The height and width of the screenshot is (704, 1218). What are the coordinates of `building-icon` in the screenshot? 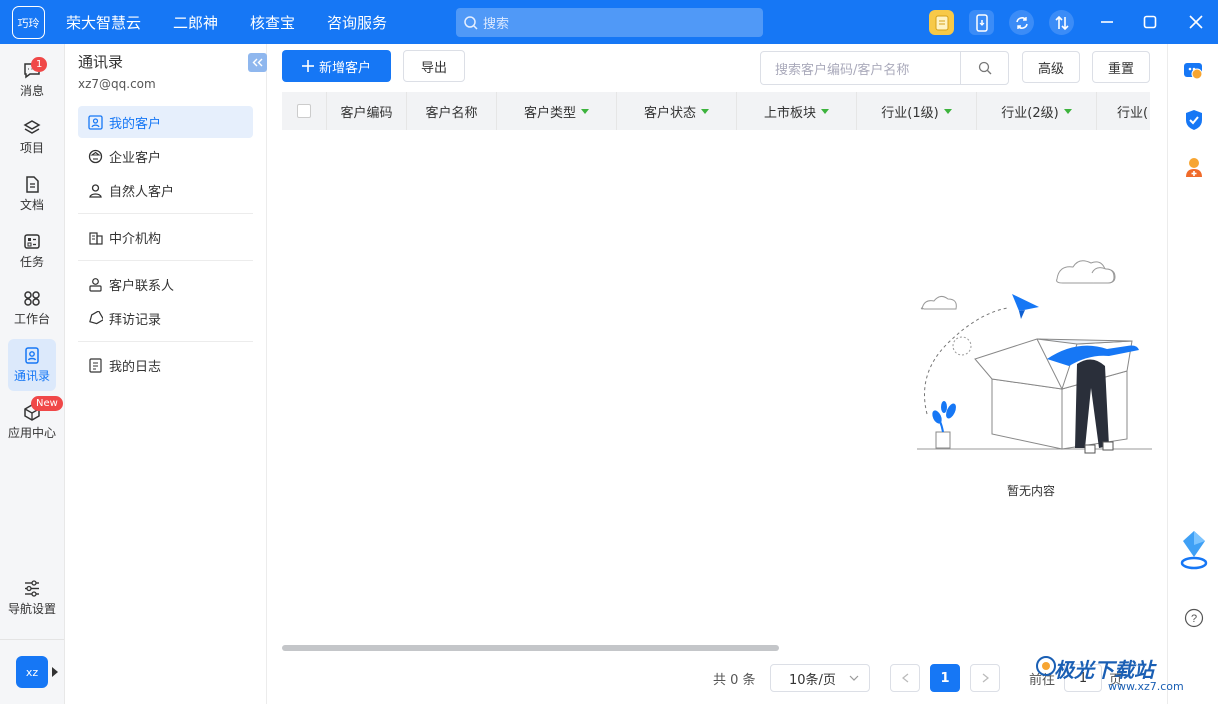 It's located at (96, 238).